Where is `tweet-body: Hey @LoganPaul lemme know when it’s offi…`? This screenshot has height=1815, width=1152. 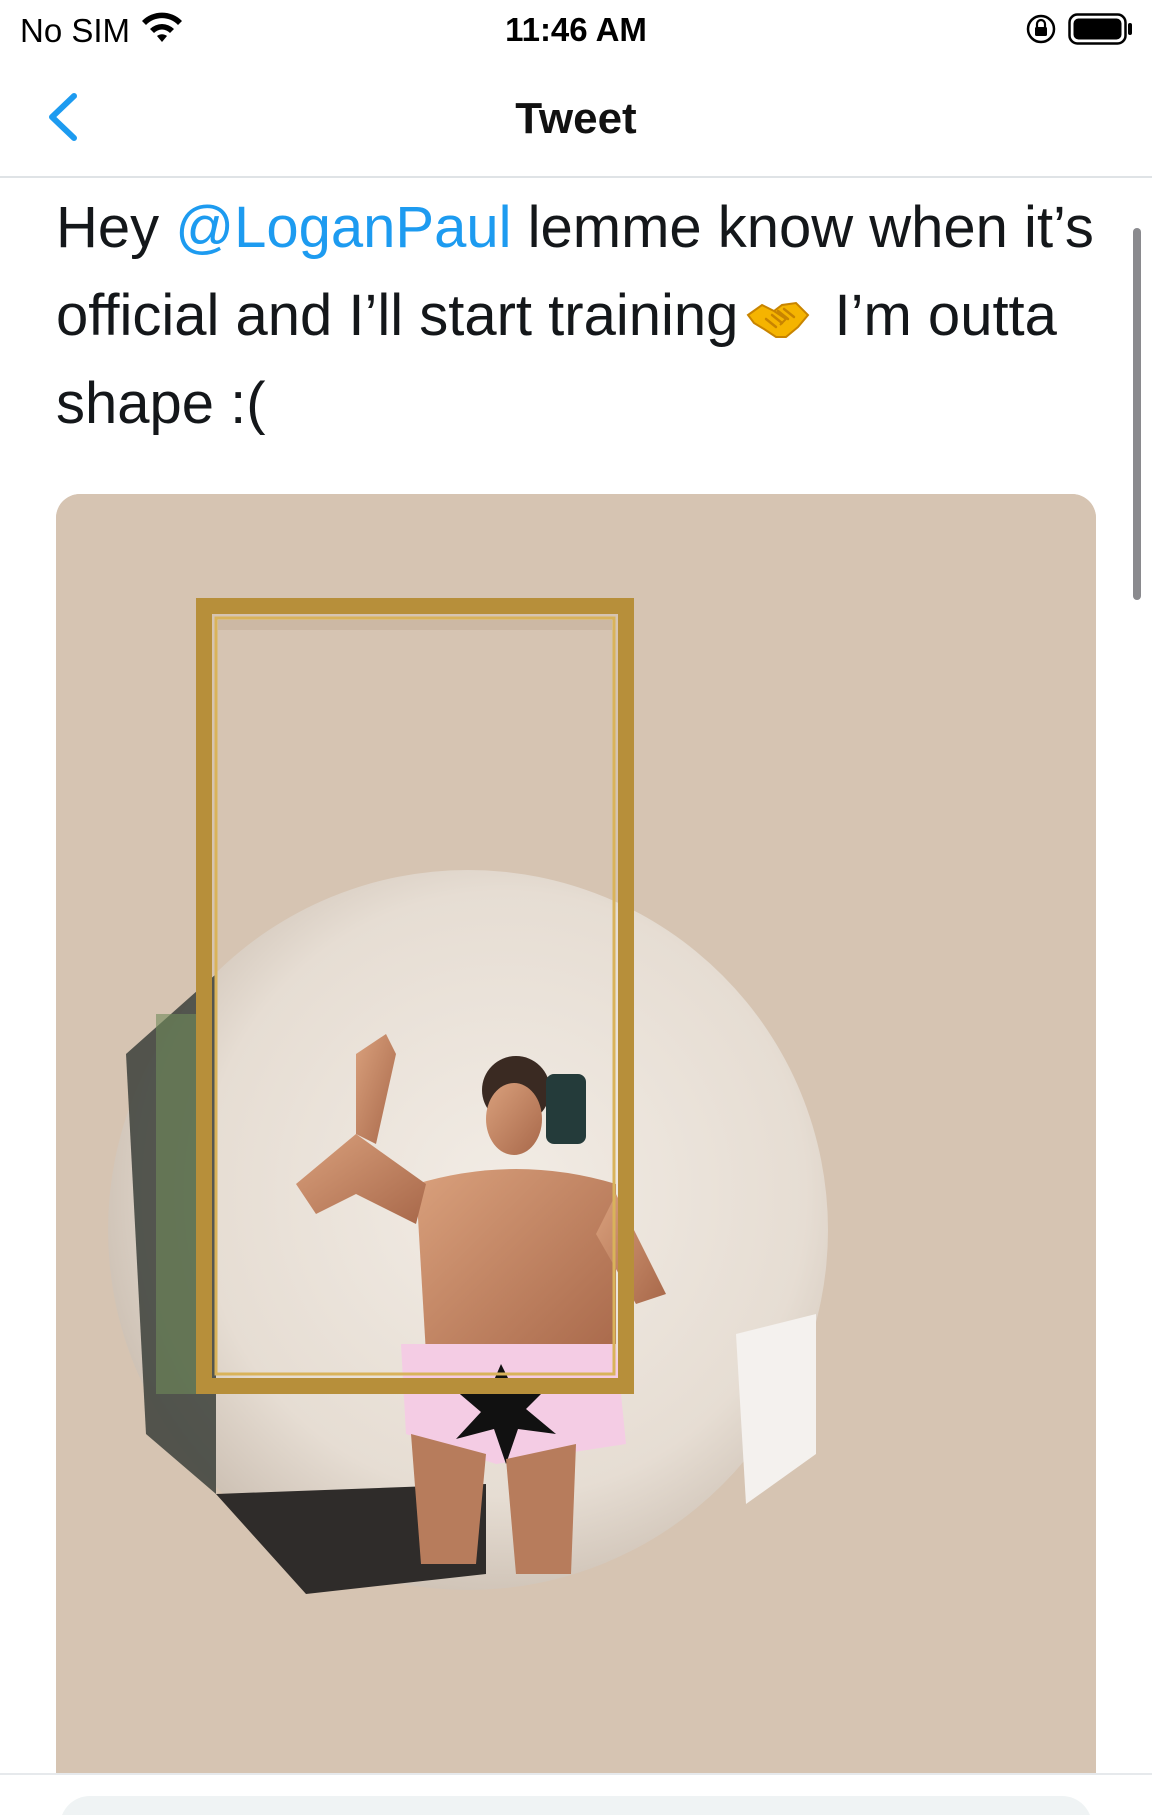
tweet-body: Hey @LoganPaul lemme know when it’s offi… is located at coordinates (576, 316).